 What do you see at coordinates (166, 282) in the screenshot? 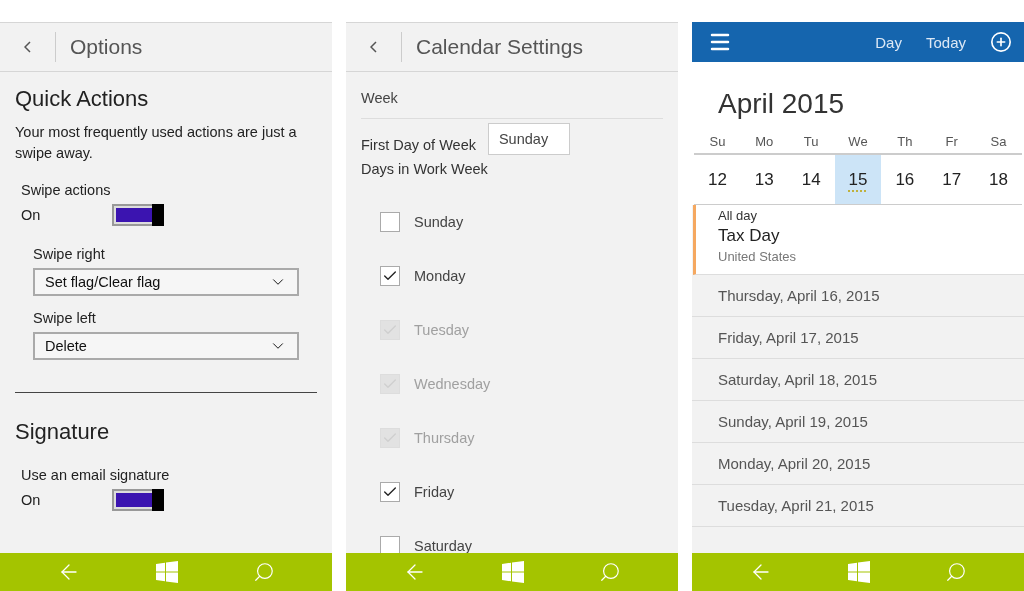
I see `dropdown: Set flag/Clear flag` at bounding box center [166, 282].